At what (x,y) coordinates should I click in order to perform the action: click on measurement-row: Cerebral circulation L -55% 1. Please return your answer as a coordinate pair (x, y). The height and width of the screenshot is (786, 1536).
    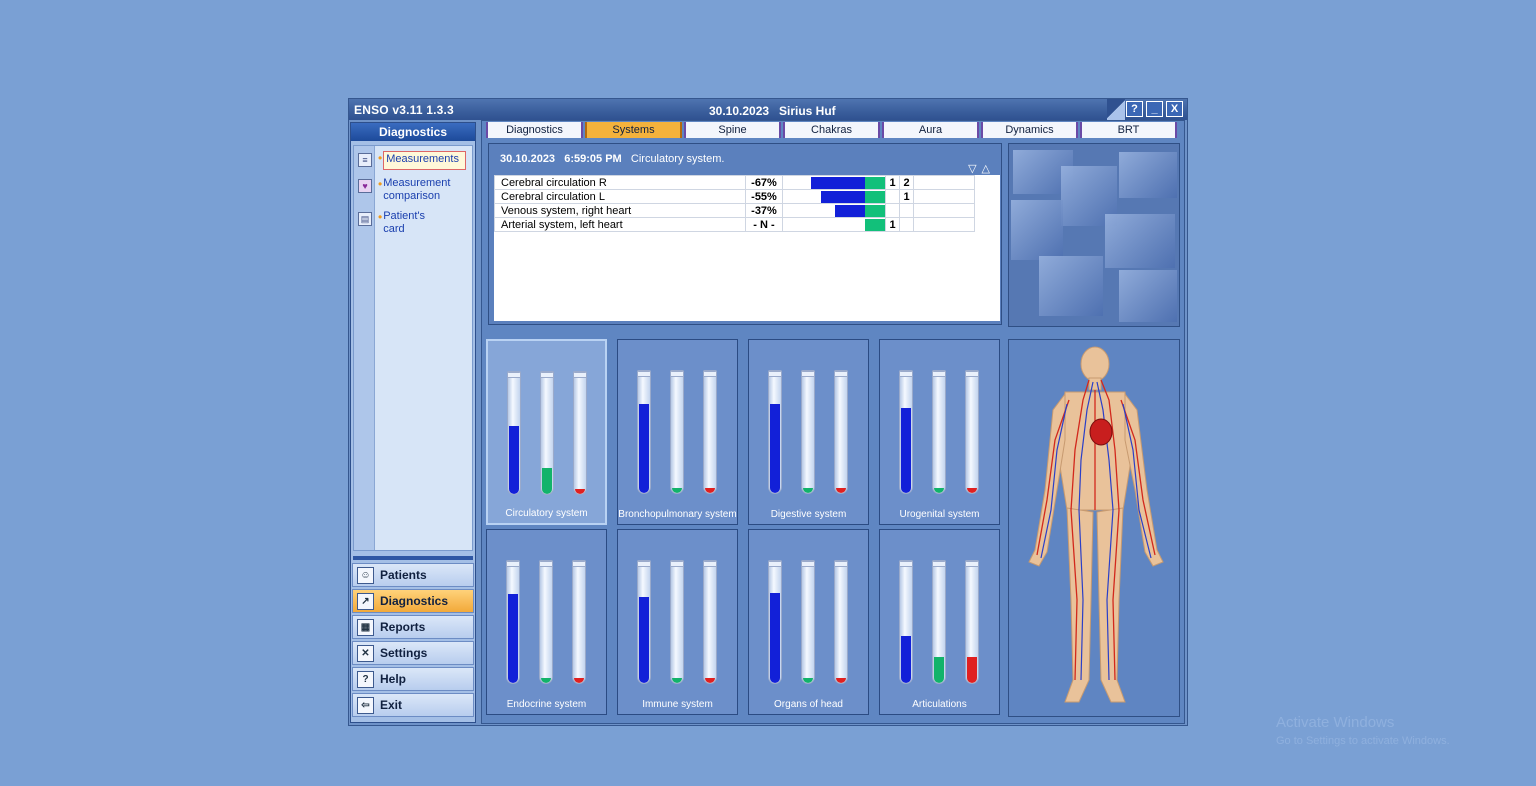
    Looking at the image, I should click on (734, 196).